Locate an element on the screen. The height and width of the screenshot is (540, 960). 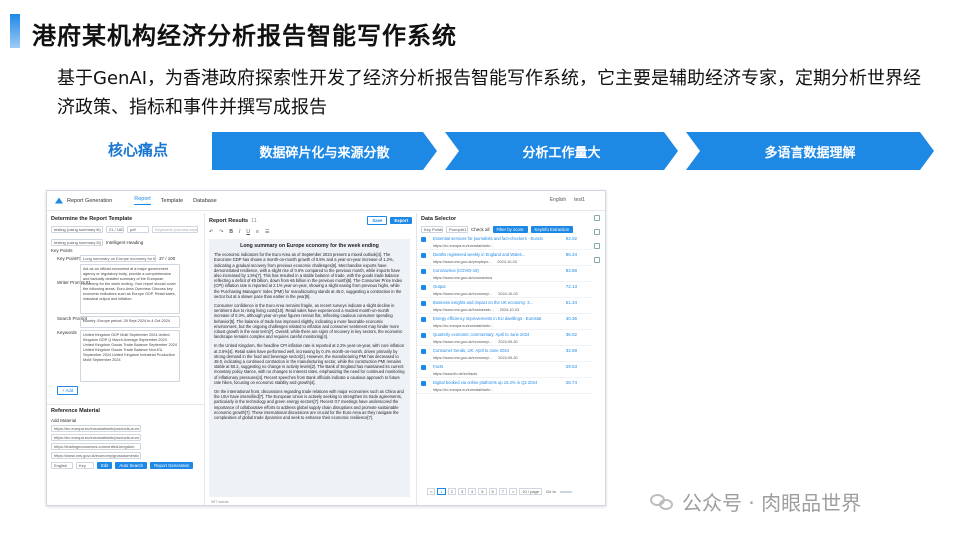
redo-icon: ↷ is located at coordinates (221, 232).